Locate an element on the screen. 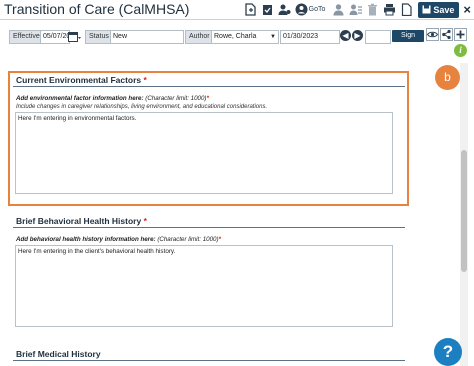 This screenshot has height=366, width=474. document-add-icon is located at coordinates (250, 9).